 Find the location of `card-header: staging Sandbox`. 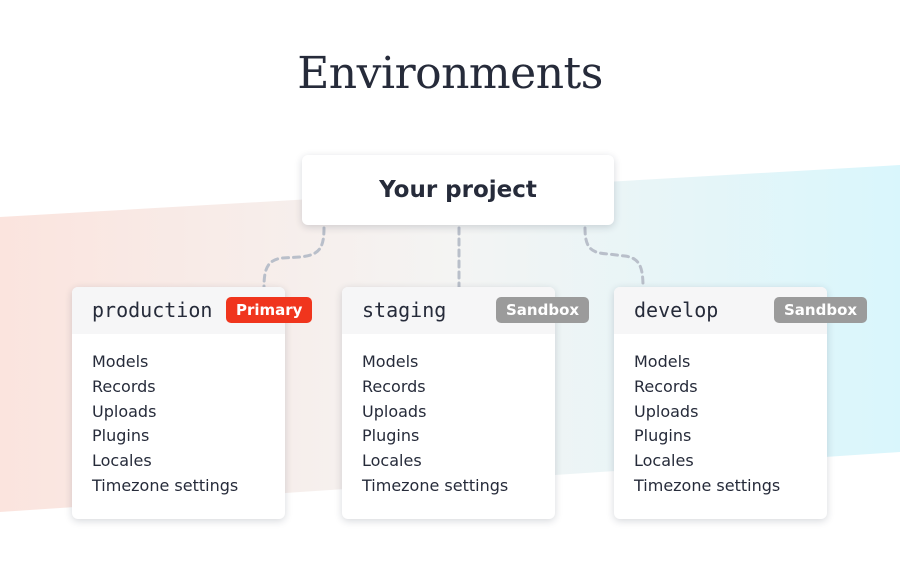

card-header: staging Sandbox is located at coordinates (466, 310).